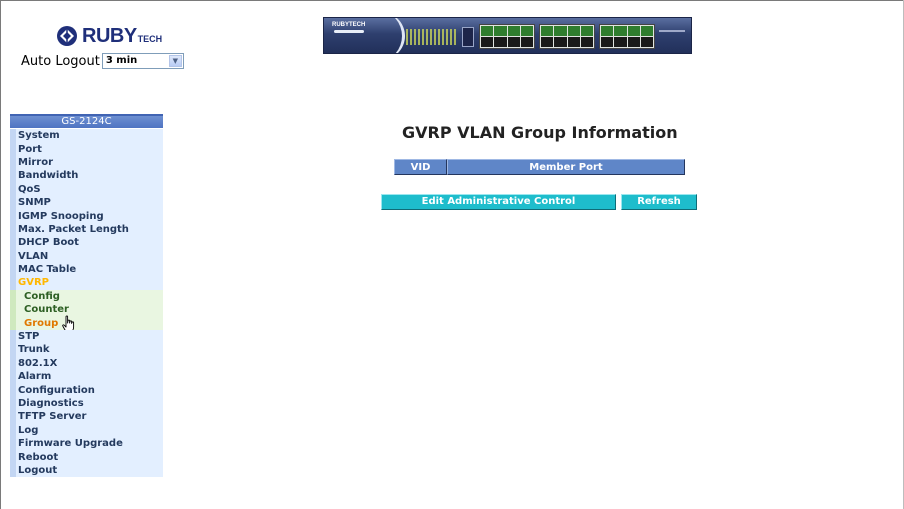 The height and width of the screenshot is (509, 904). Describe the element at coordinates (672, 37) in the screenshot. I see `device-right-ports` at that location.